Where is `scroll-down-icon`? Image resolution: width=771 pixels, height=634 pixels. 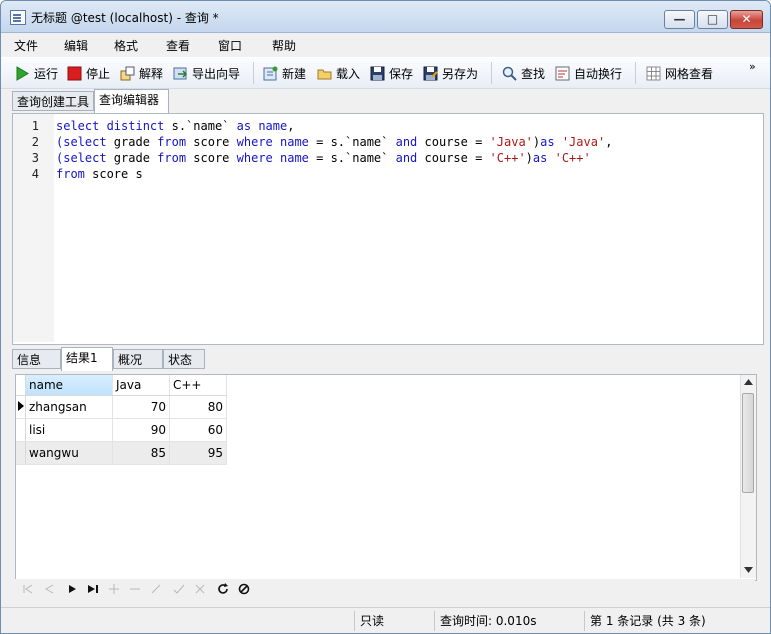
scroll-down-icon is located at coordinates (748, 570).